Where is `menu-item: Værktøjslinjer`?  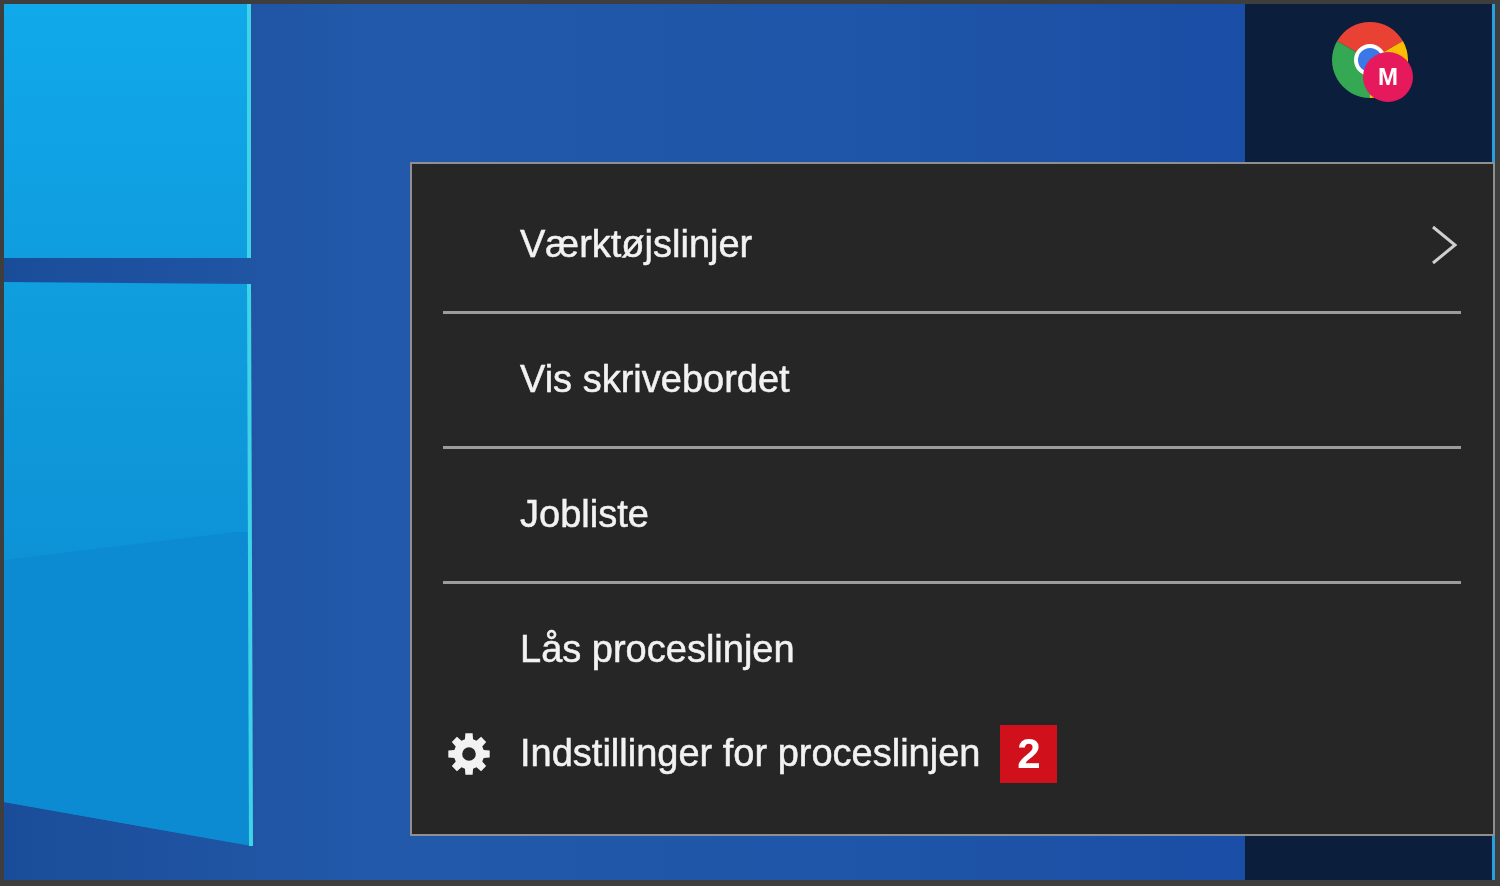 menu-item: Værktøjslinjer is located at coordinates (636, 245).